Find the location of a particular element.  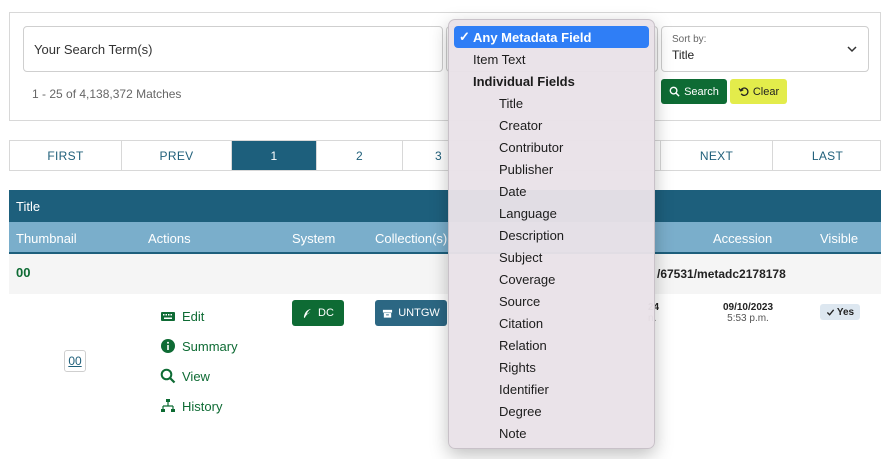

option-description: Description is located at coordinates (551, 235).